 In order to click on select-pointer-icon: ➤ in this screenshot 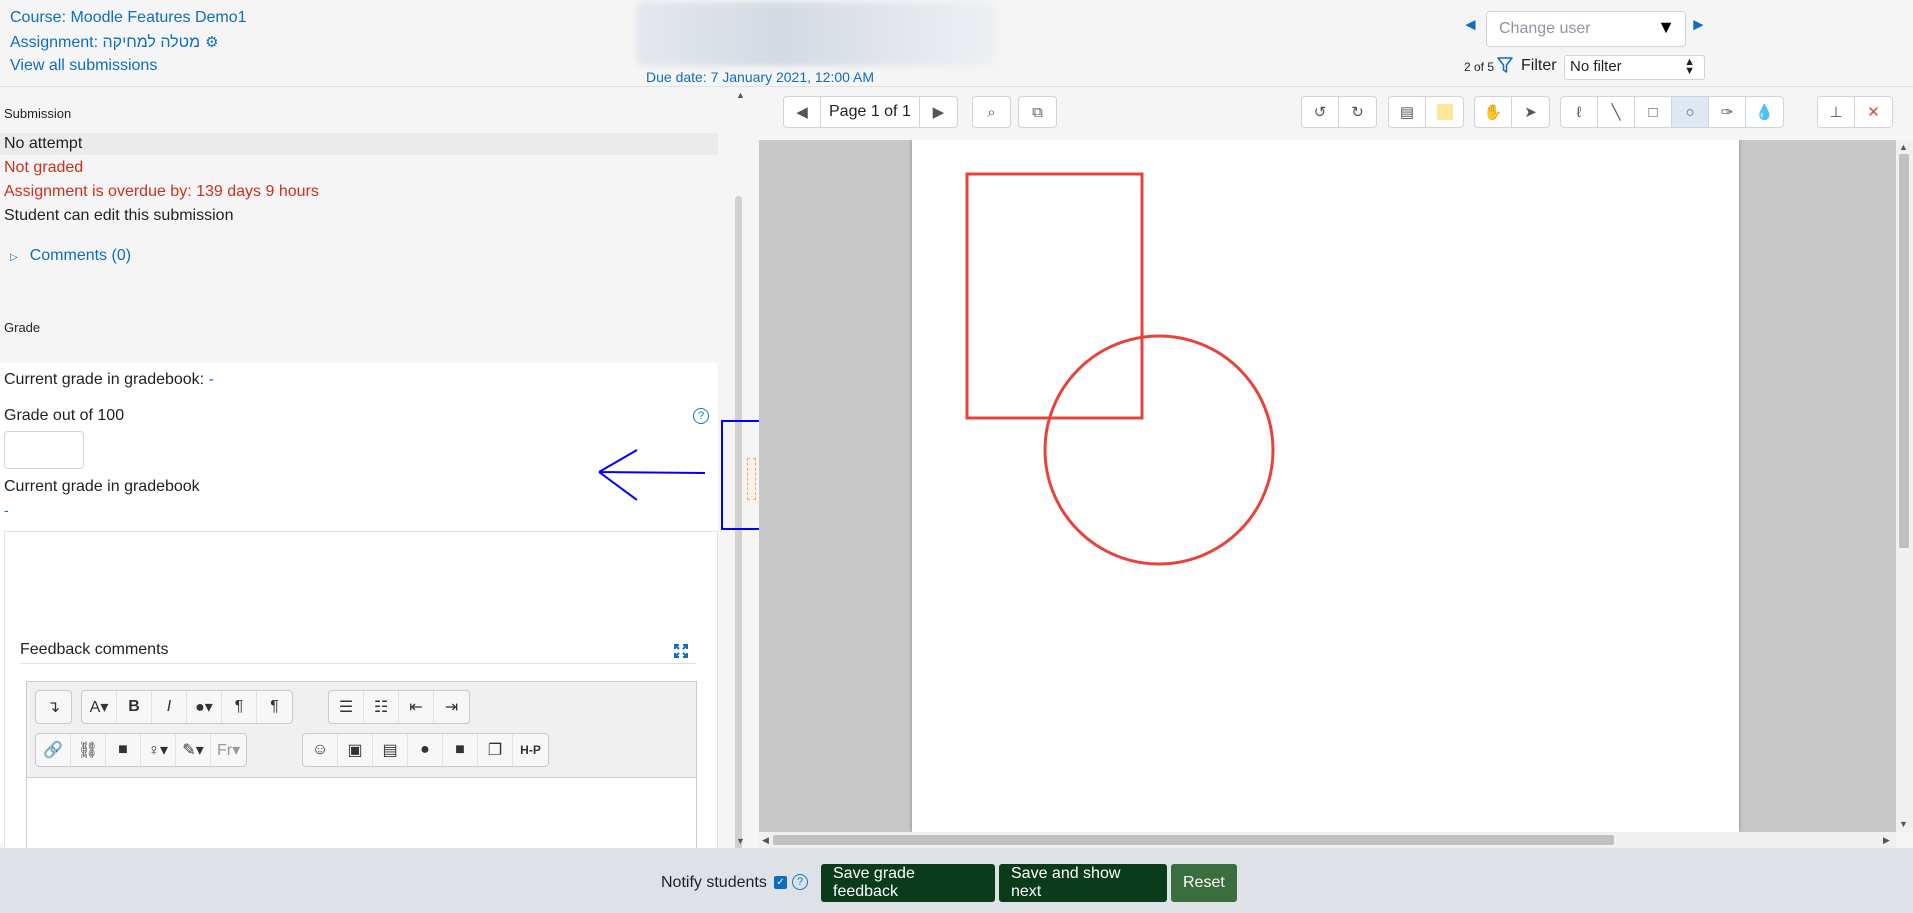, I will do `click(1530, 112)`.